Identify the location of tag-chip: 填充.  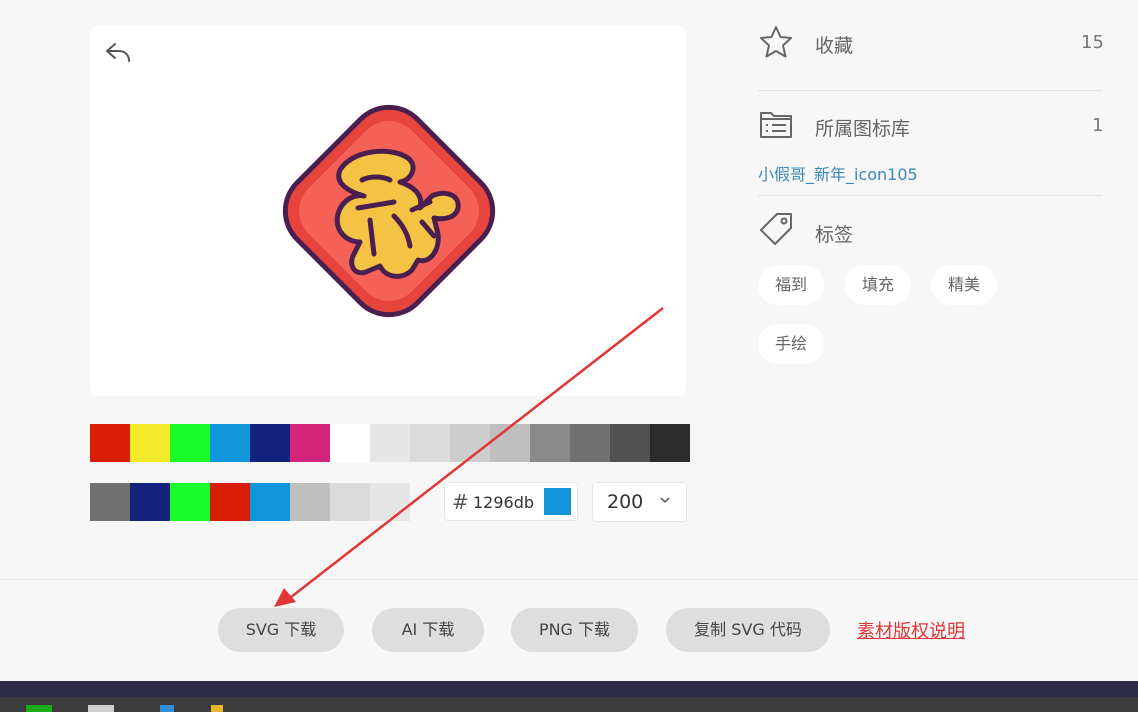
(878, 285).